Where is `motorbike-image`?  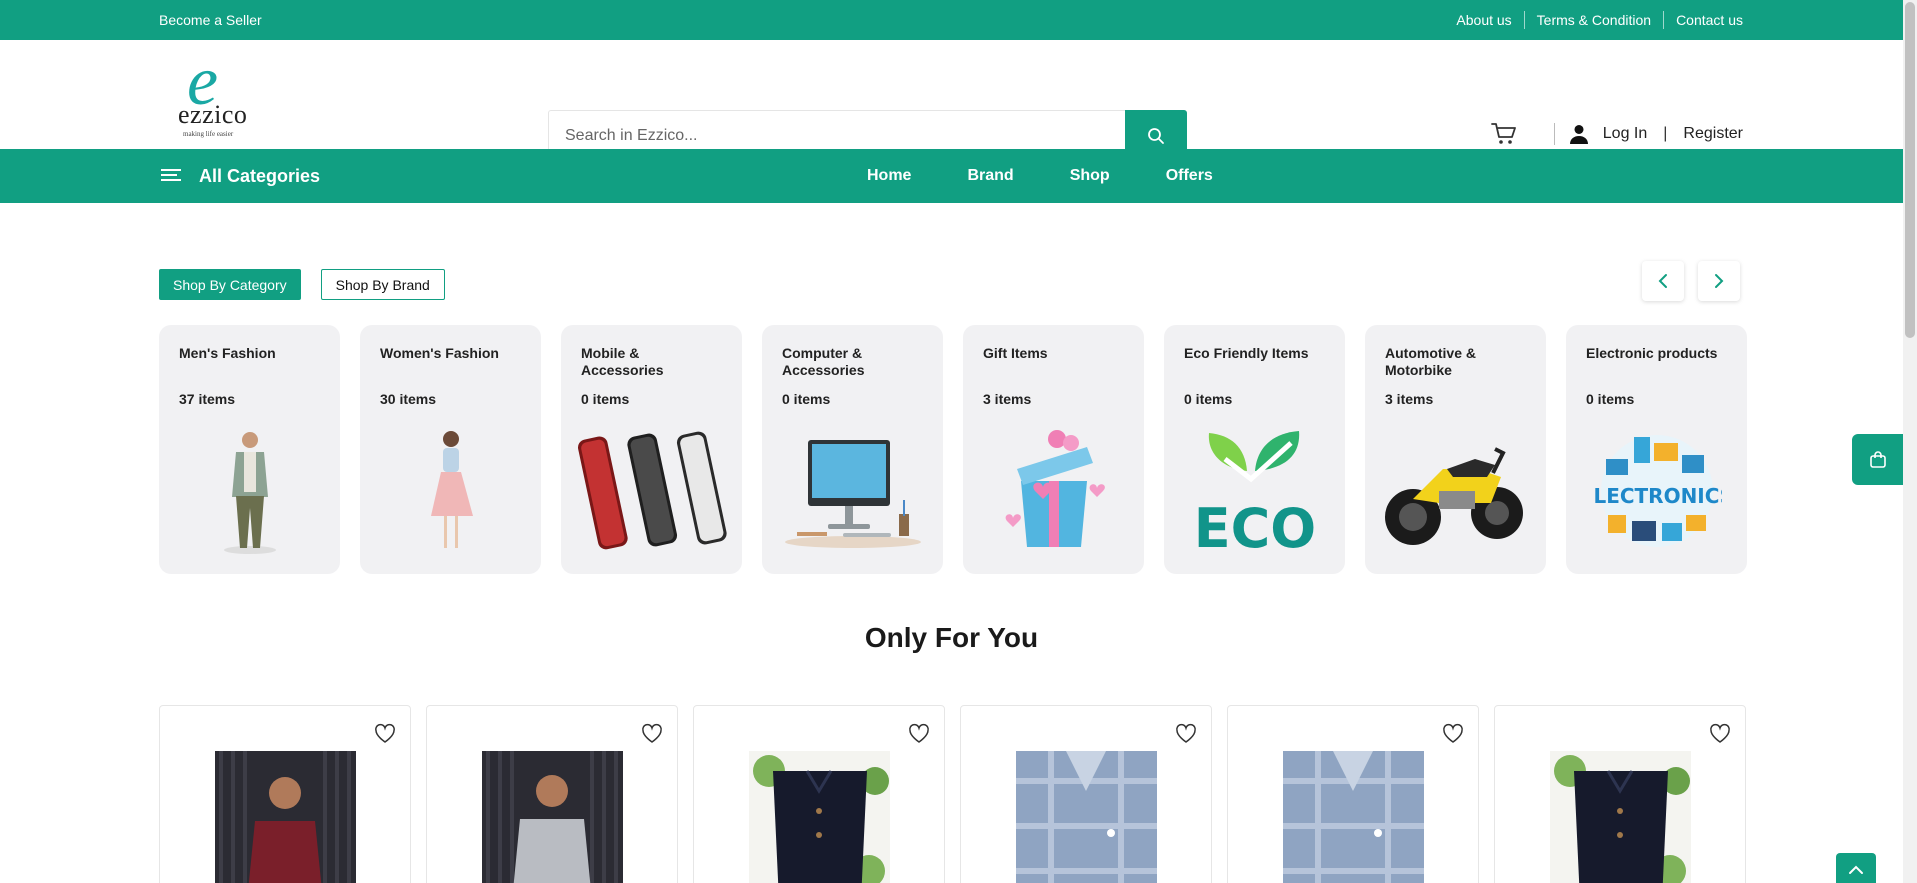
motorbike-image is located at coordinates (1455, 491).